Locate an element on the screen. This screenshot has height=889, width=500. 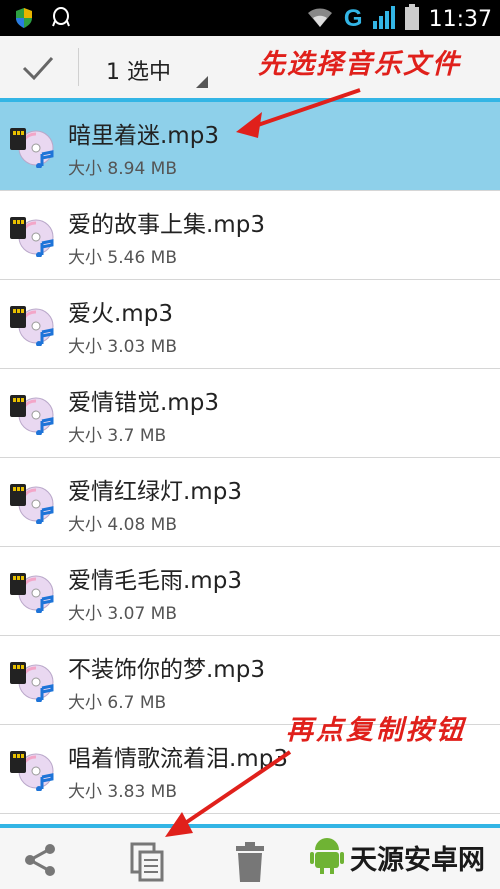
status-bar: G 11:37 is located at coordinates (250, 18).